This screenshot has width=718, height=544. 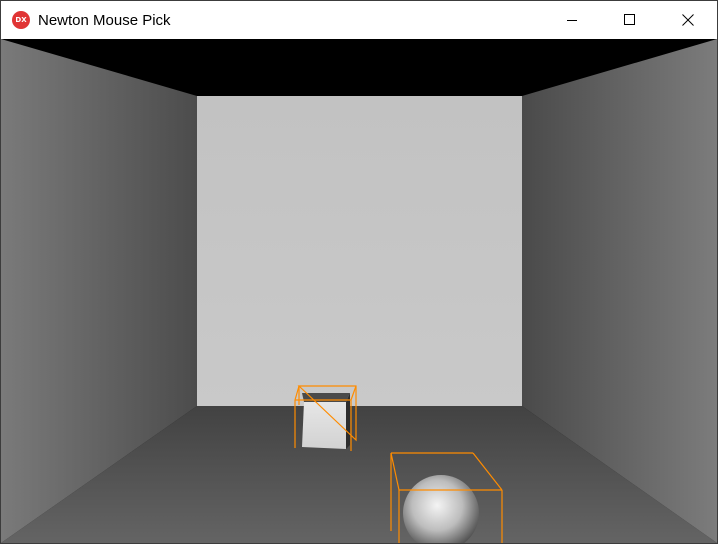 I want to click on maximize-icon, so click(x=629, y=19).